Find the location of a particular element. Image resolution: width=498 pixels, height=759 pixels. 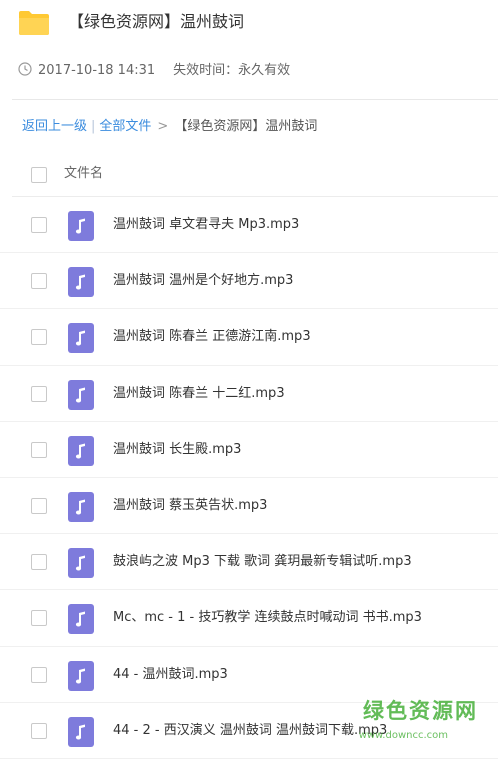

select-all-checkbox is located at coordinates (39, 175).